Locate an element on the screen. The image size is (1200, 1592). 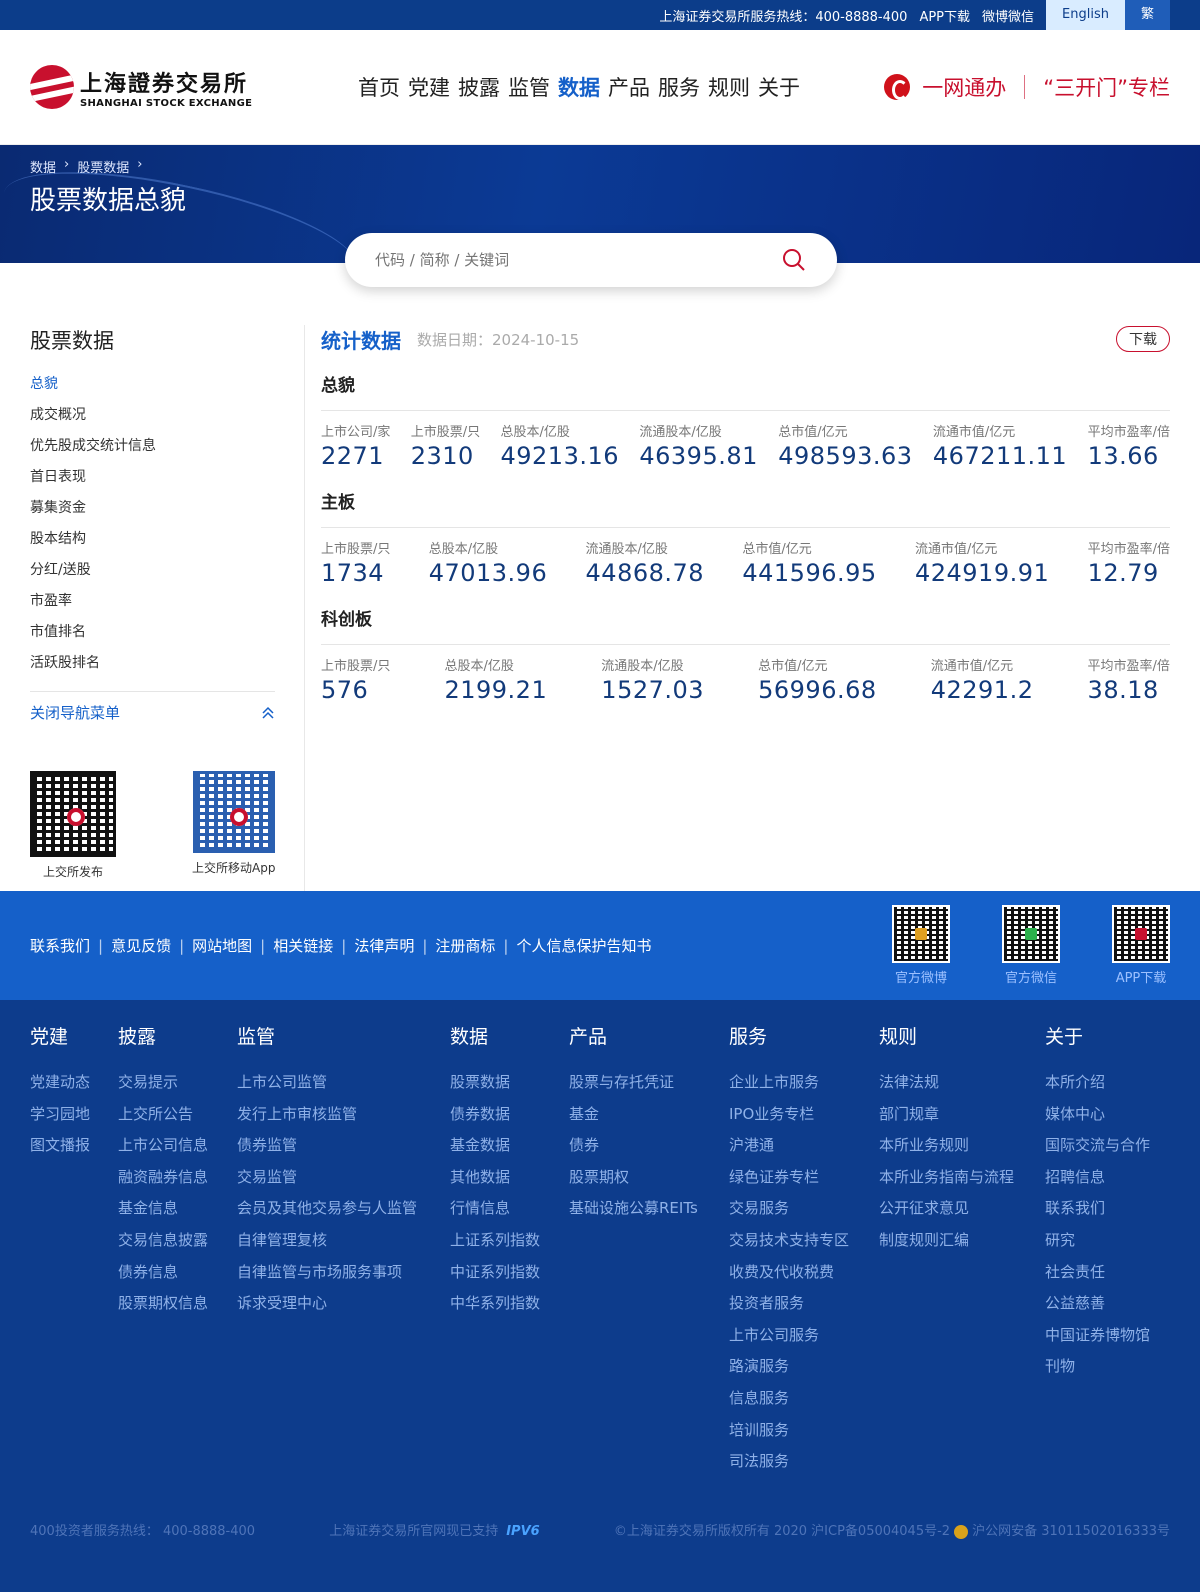
footer-column-link: 基础设施公募REITs is located at coordinates (649, 1213).